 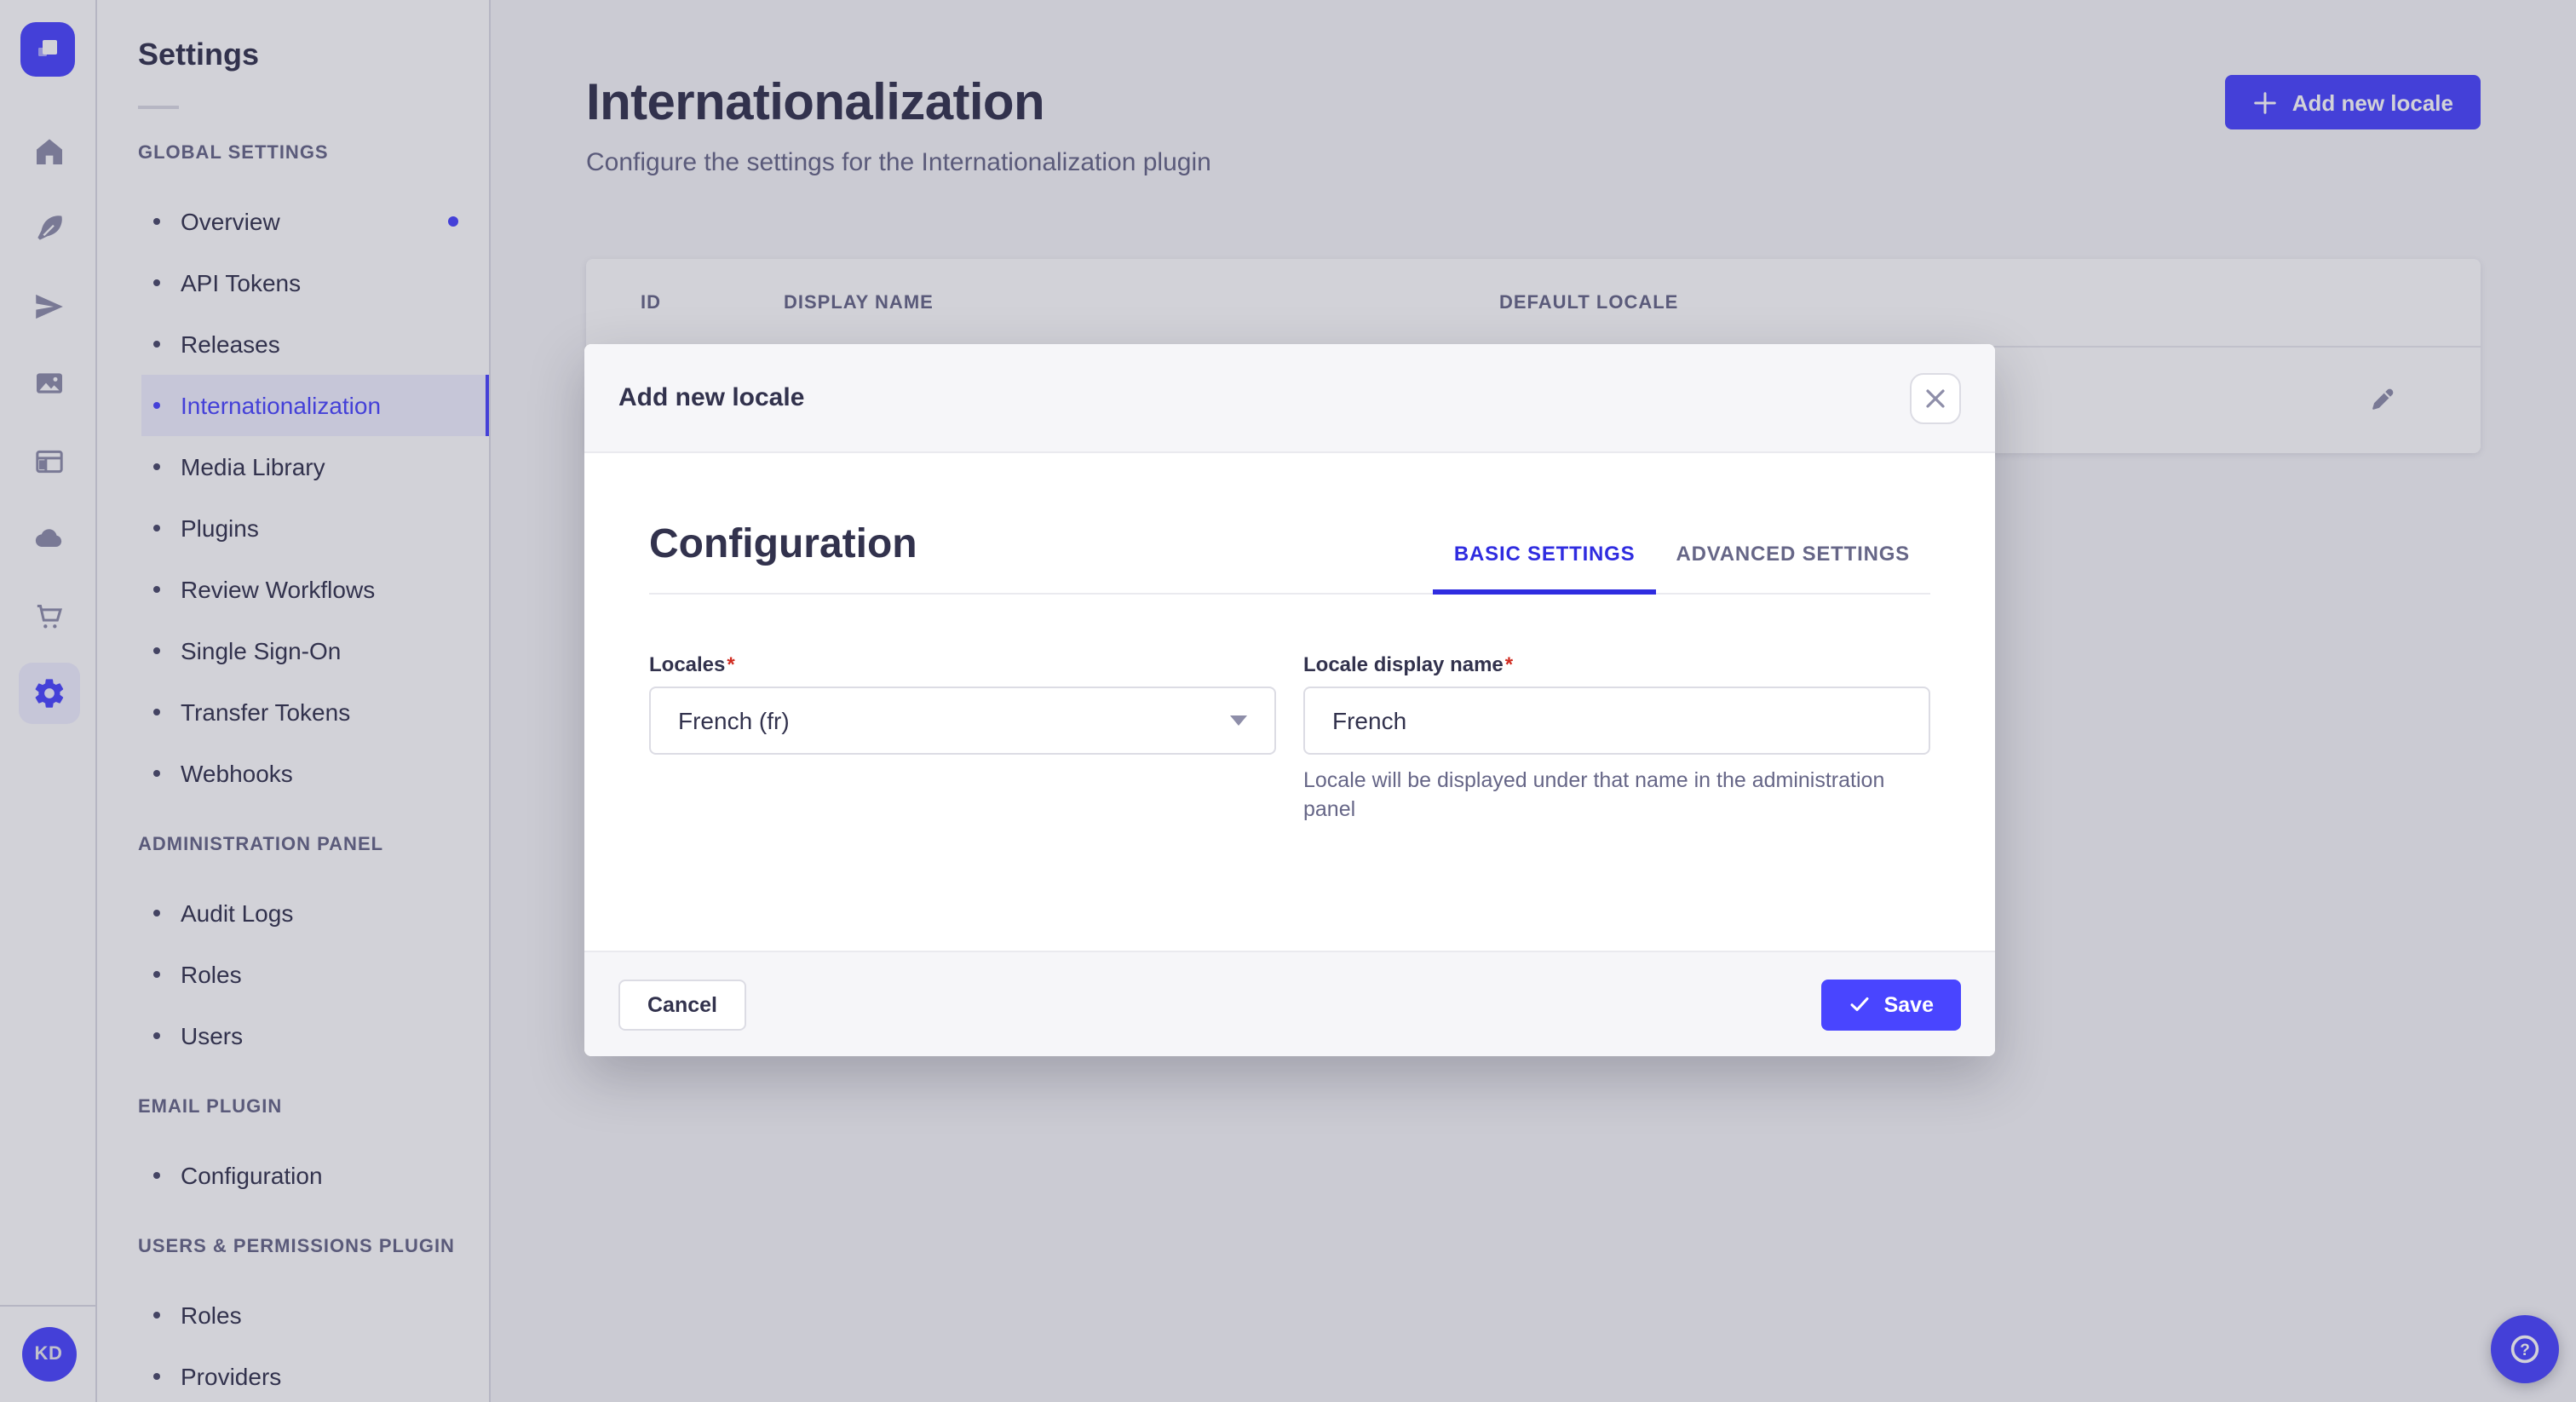 What do you see at coordinates (1860, 1005) in the screenshot?
I see `check-icon` at bounding box center [1860, 1005].